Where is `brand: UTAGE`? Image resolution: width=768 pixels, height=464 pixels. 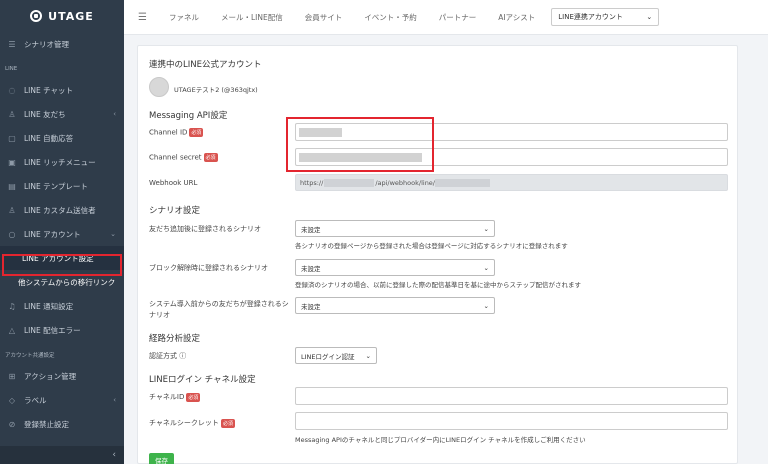 brand: UTAGE is located at coordinates (62, 16).